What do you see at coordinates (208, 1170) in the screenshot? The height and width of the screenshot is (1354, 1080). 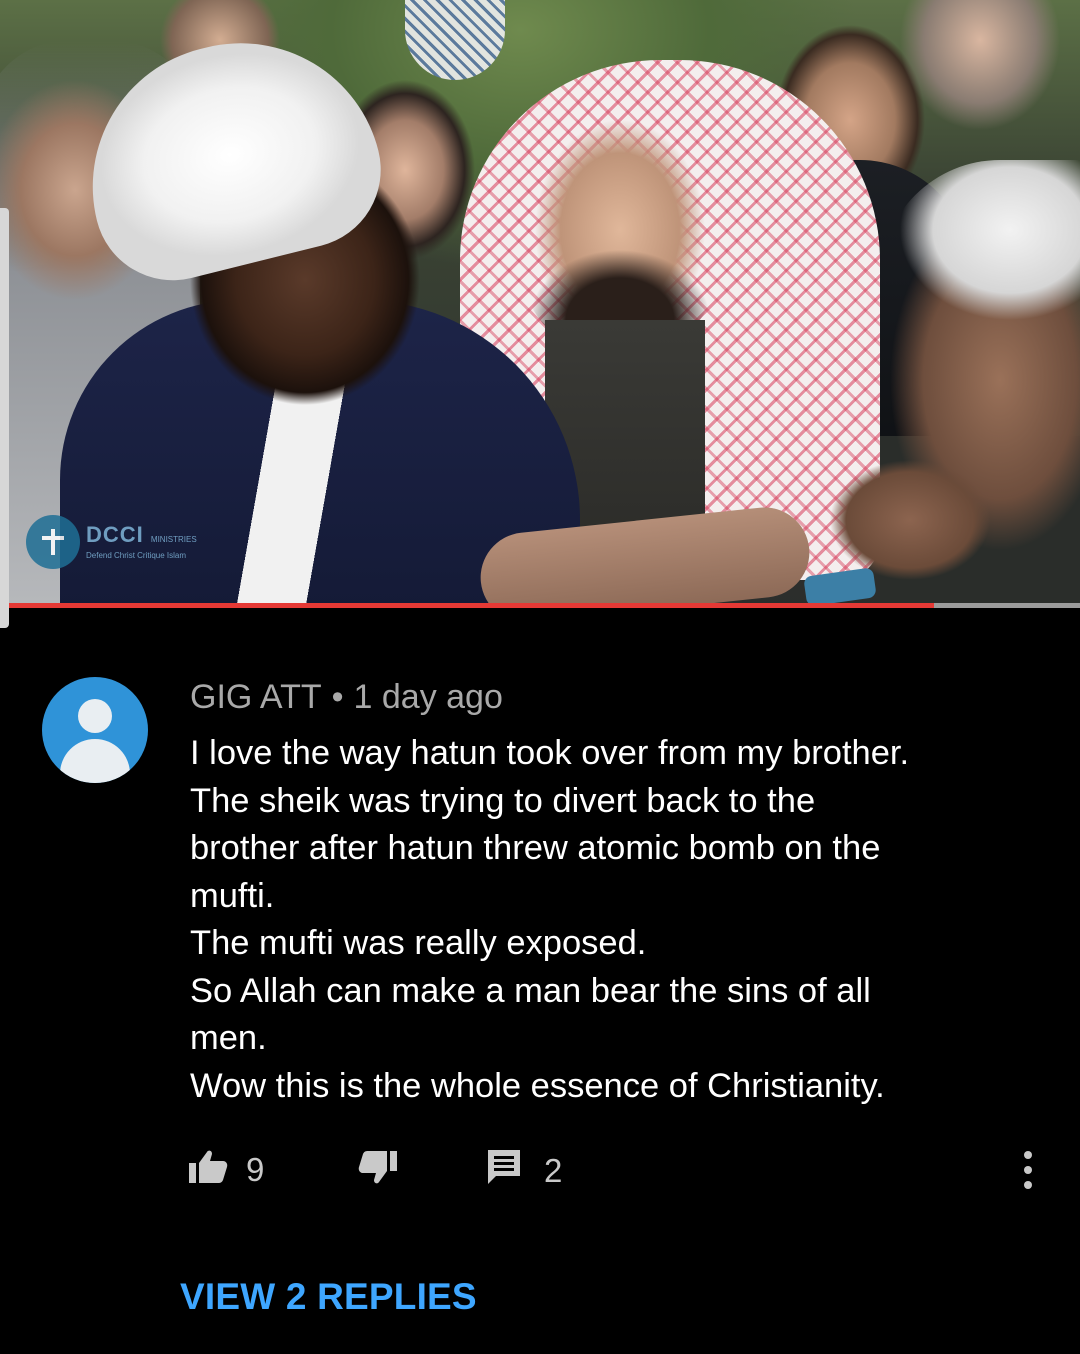 I see `thumbs-up-icon` at bounding box center [208, 1170].